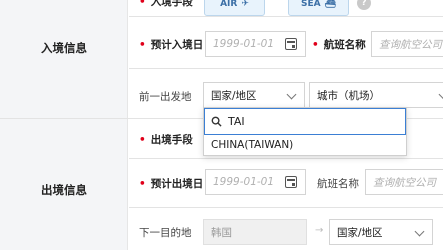  I want to click on ship-icon: ⛴, so click(330, 4).